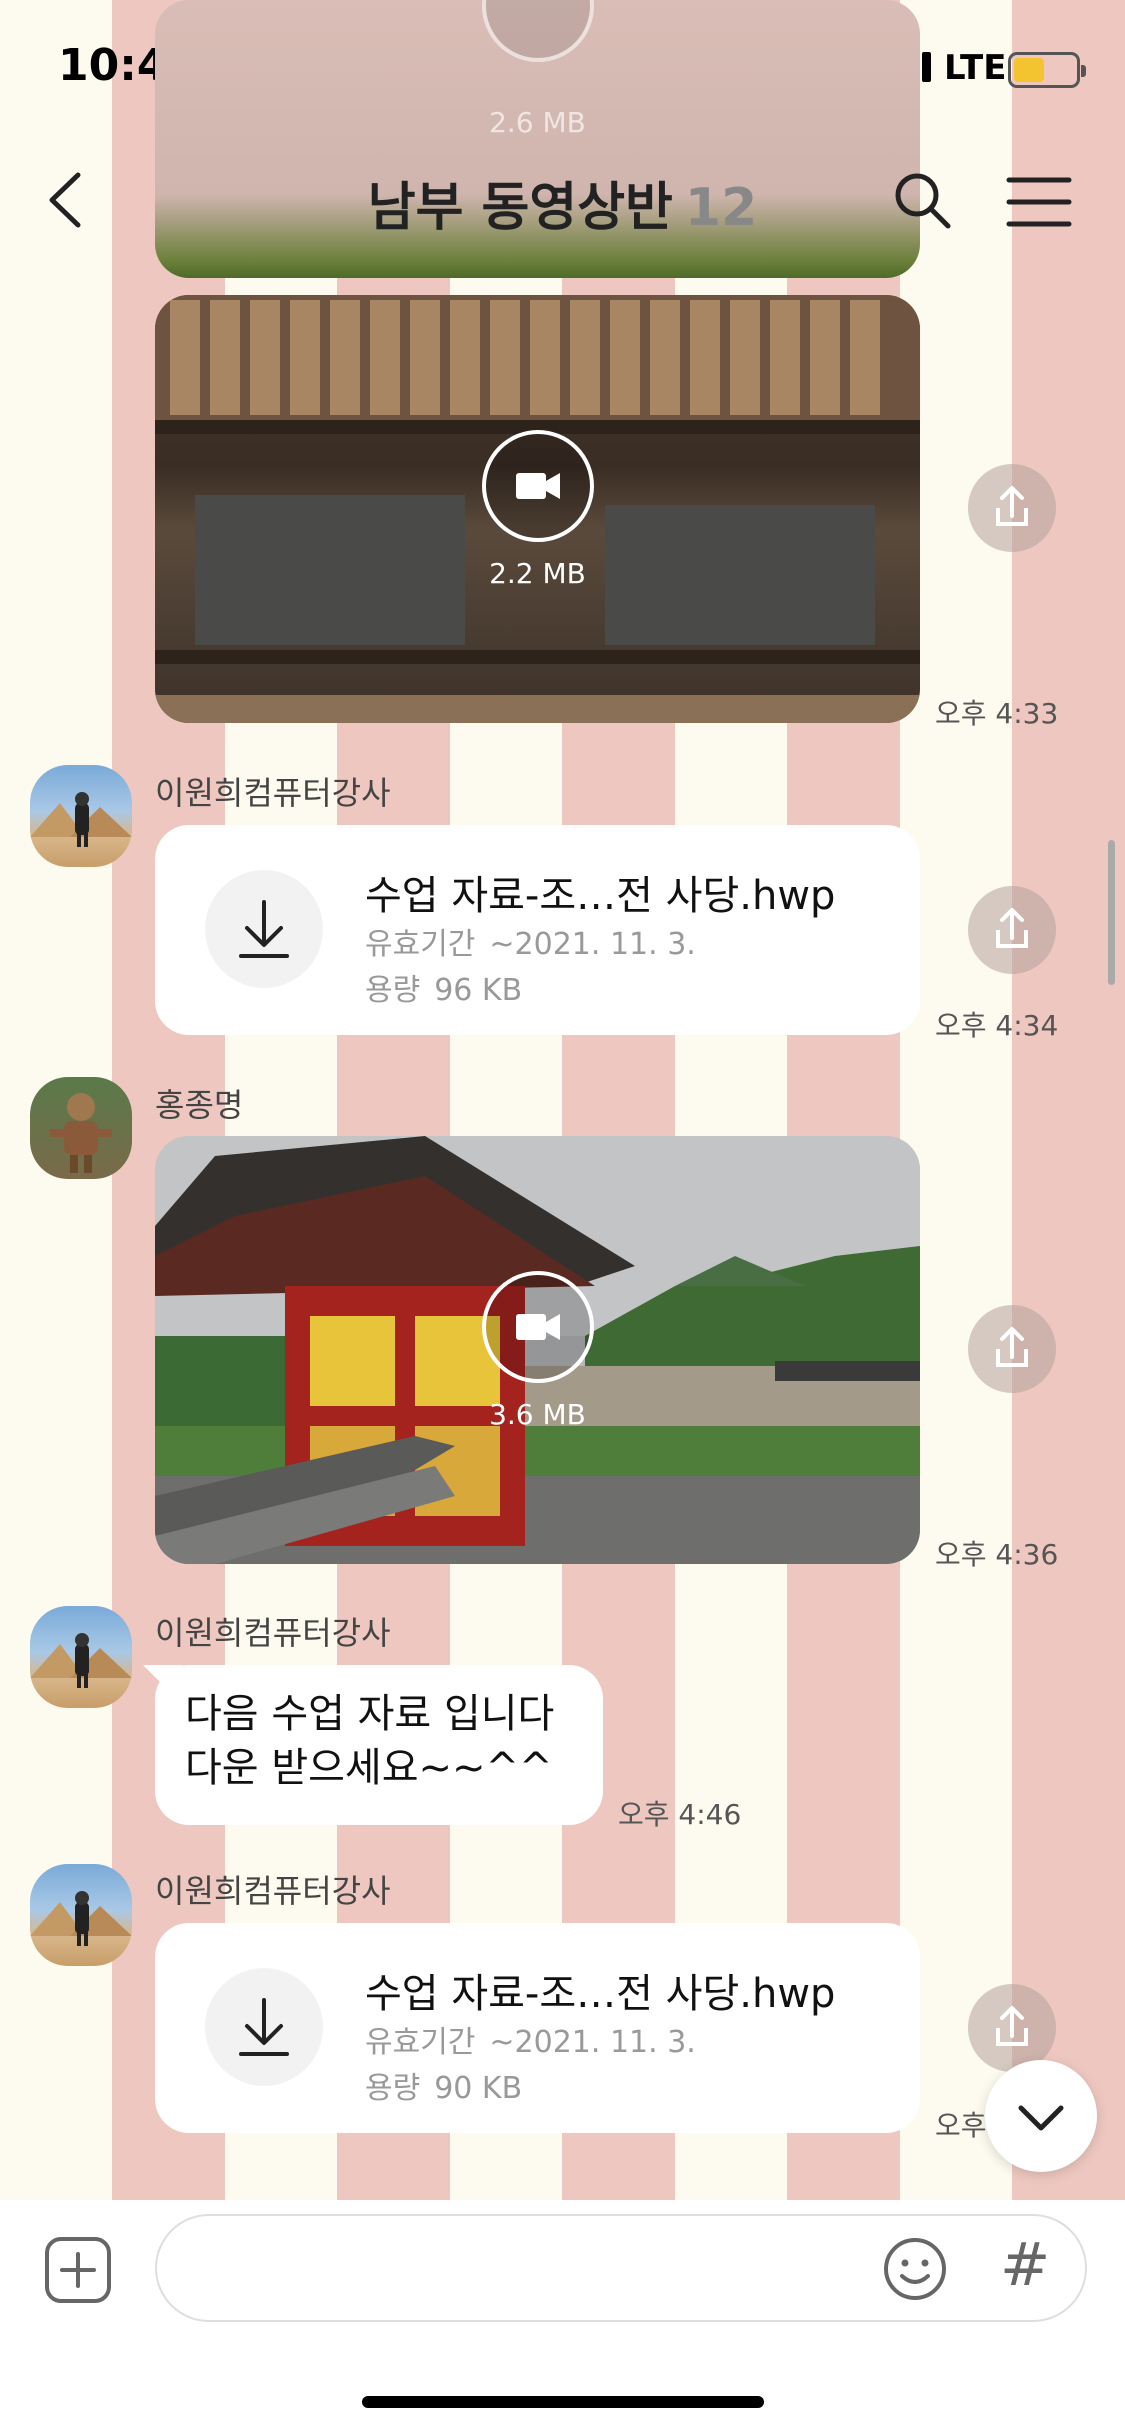  I want to click on video-size: 3.6 MB, so click(537, 1414).